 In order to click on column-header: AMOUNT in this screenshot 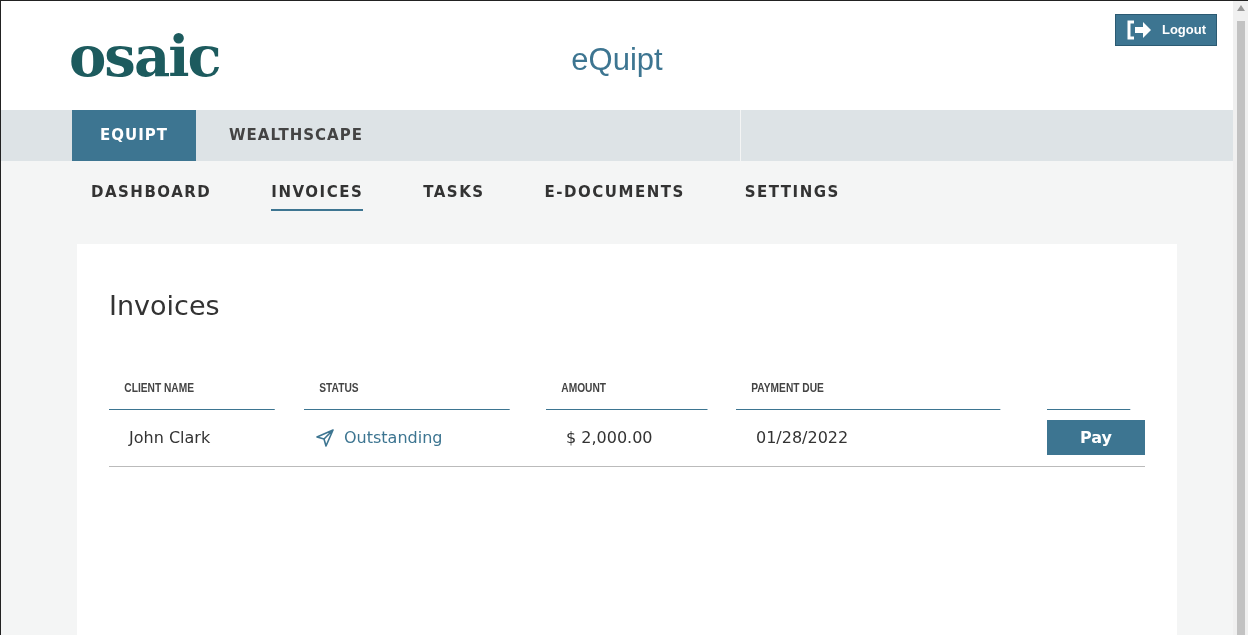, I will do `click(627, 394)`.